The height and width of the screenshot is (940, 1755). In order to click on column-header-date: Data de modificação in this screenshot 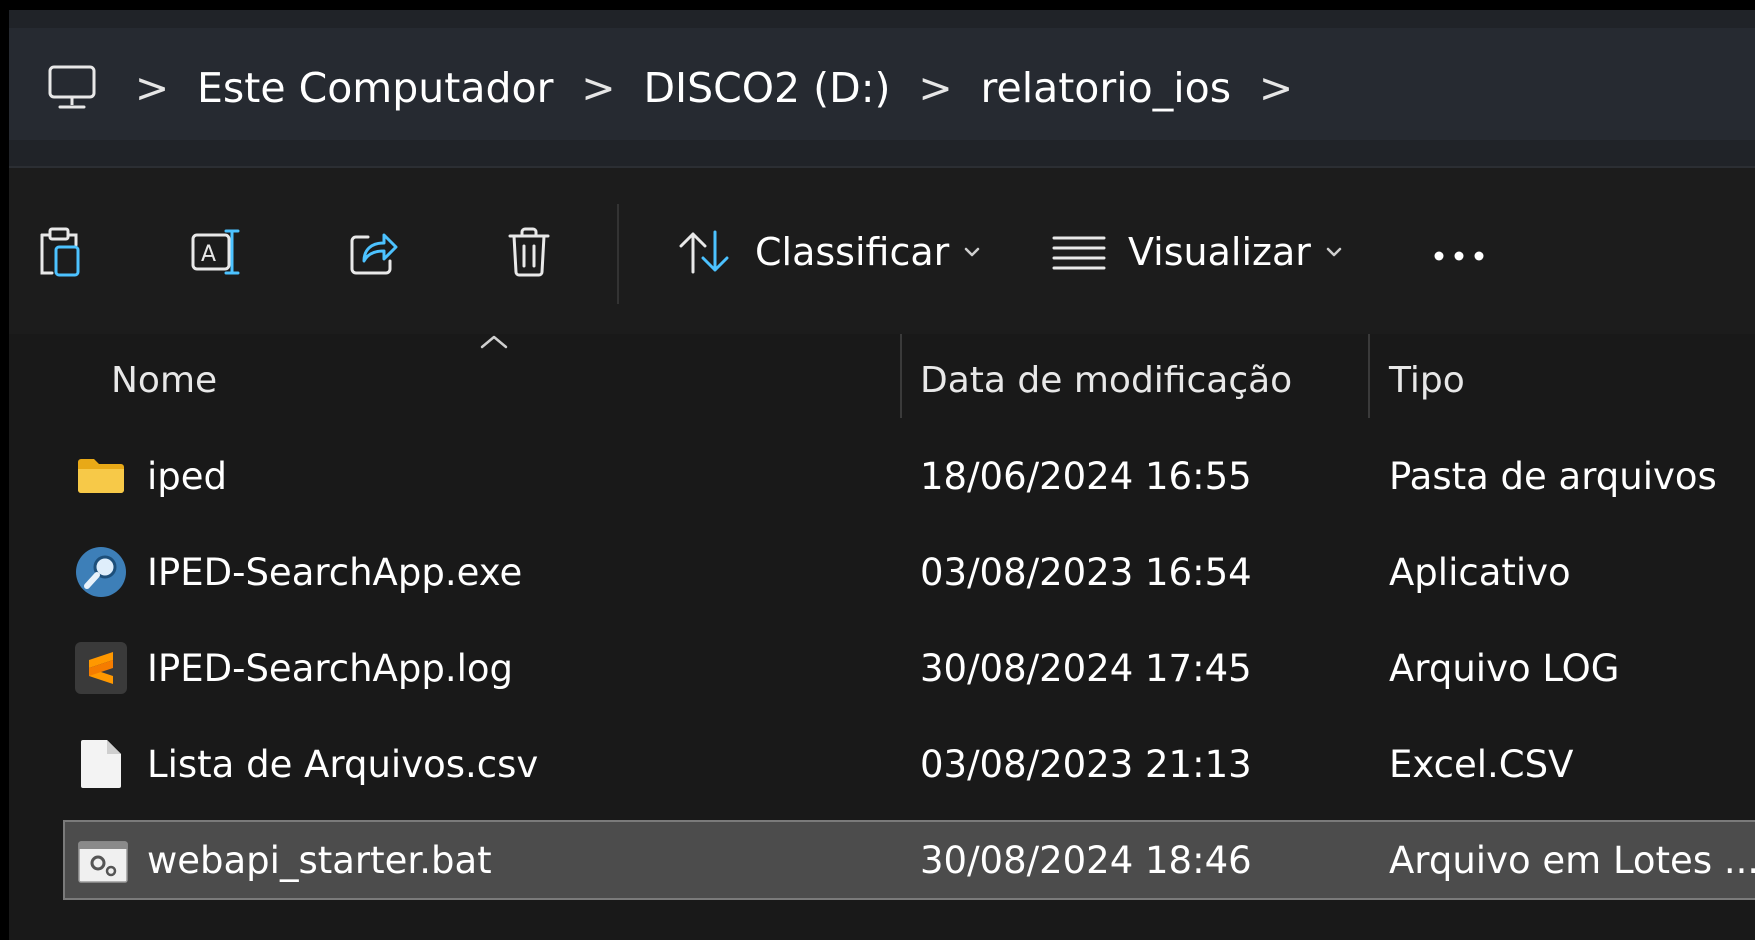, I will do `click(1106, 380)`.